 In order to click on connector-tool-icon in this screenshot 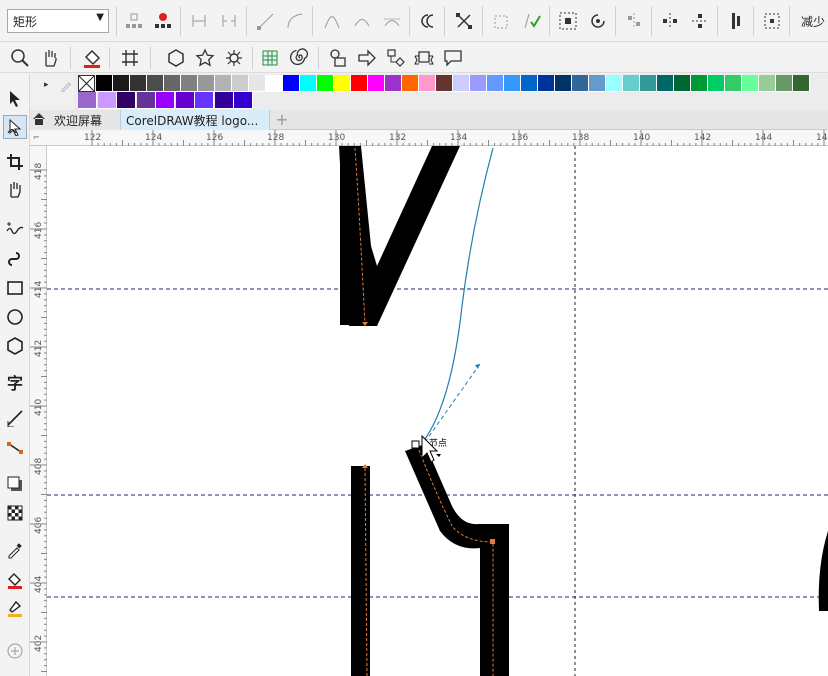, I will do `click(15, 448)`.